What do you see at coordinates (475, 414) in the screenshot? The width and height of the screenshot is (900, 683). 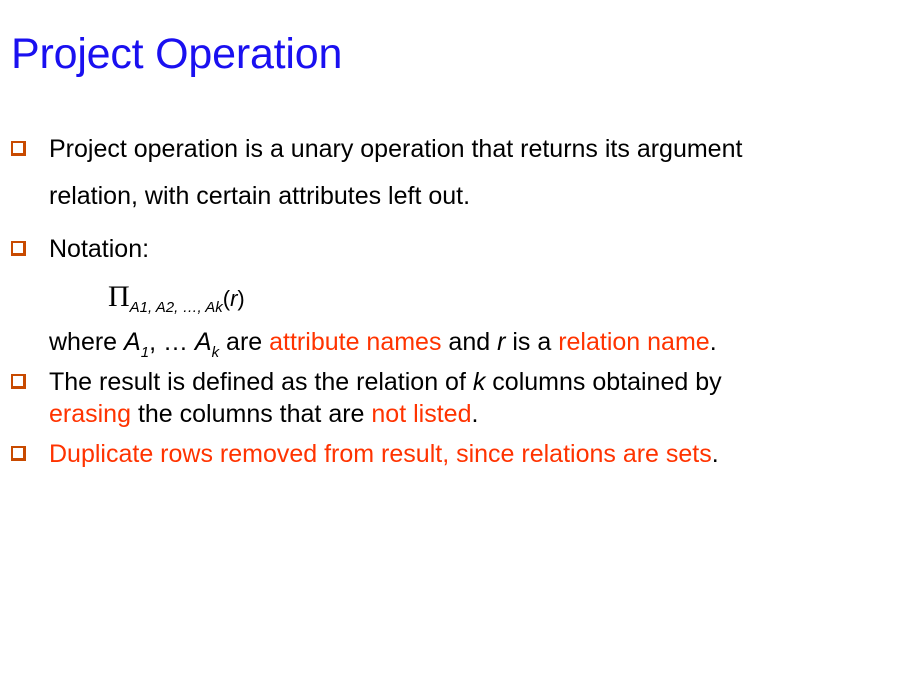 I see `bullet3-period: .` at bounding box center [475, 414].